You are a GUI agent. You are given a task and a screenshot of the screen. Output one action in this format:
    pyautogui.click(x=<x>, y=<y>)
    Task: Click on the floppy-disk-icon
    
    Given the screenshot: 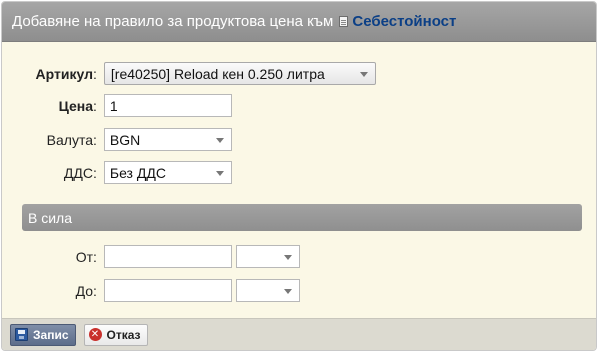 What is the action you would take?
    pyautogui.click(x=21, y=334)
    